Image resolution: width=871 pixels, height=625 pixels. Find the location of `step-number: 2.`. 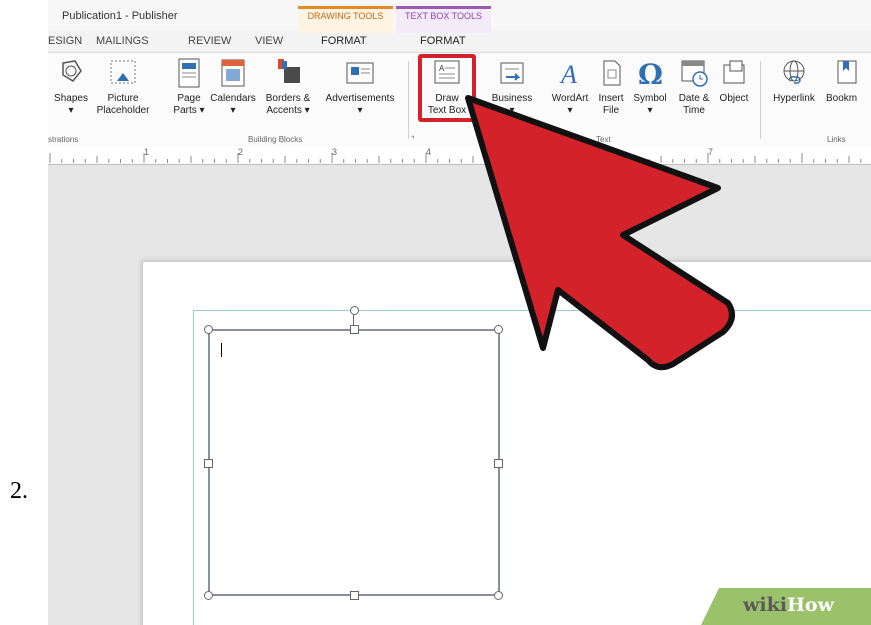

step-number: 2. is located at coordinates (19, 491).